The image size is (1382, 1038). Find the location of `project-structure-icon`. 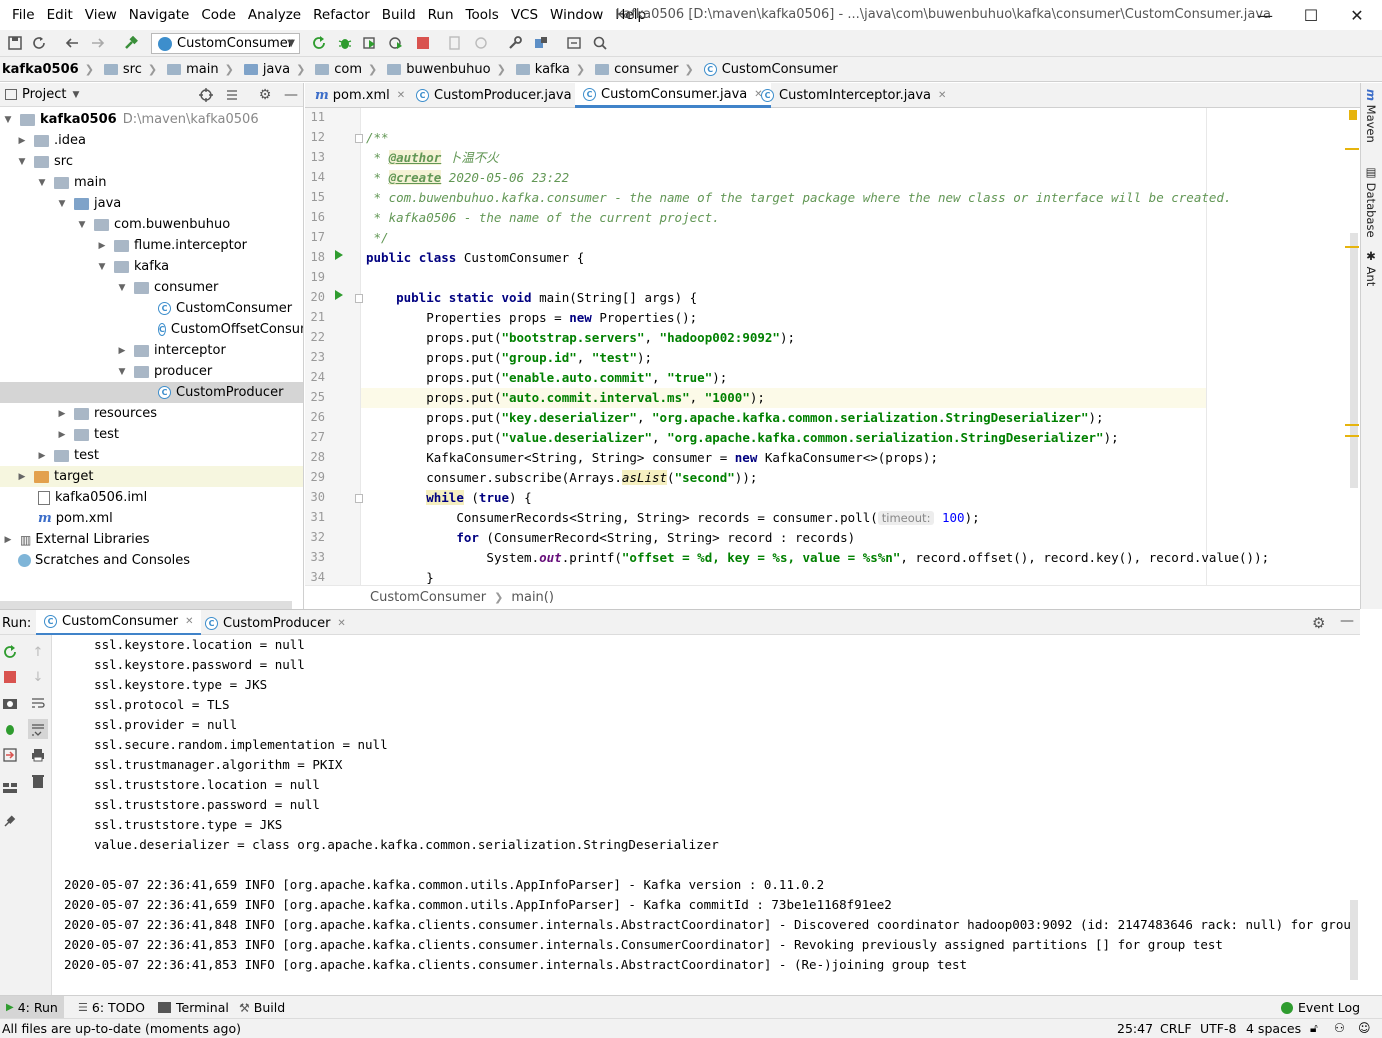

project-structure-icon is located at coordinates (541, 43).